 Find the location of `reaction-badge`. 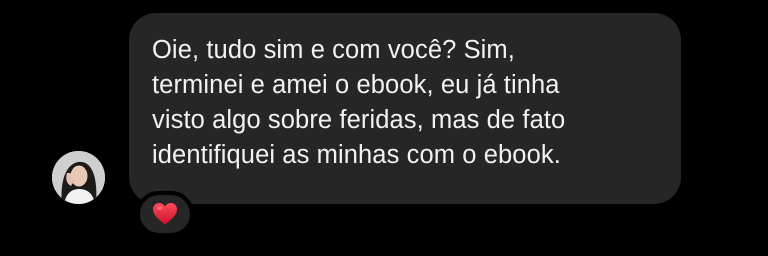

reaction-badge is located at coordinates (165, 214).